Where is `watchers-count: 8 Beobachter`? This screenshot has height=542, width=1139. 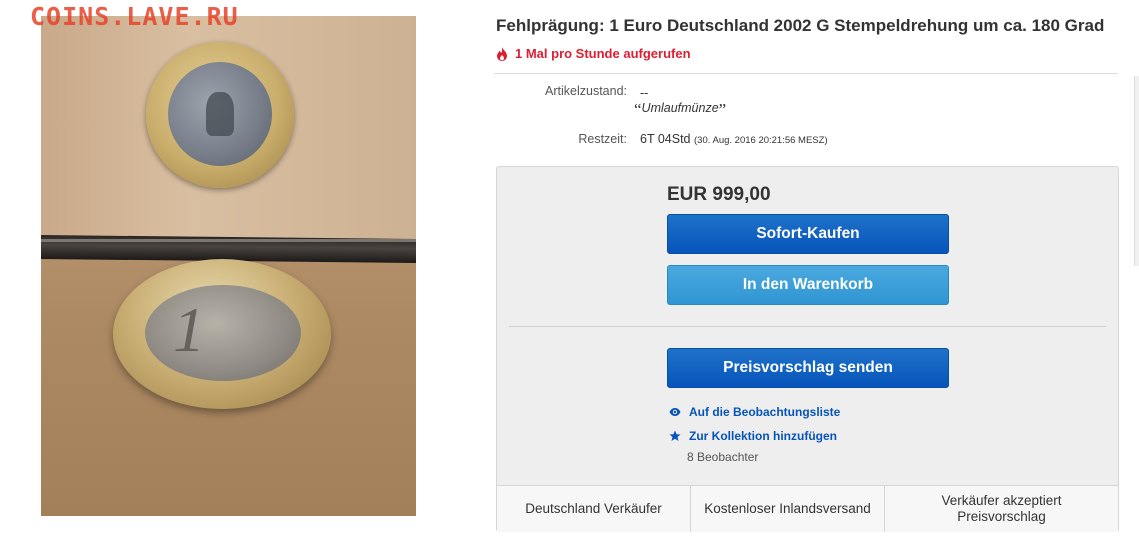 watchers-count: 8 Beobachter is located at coordinates (723, 457).